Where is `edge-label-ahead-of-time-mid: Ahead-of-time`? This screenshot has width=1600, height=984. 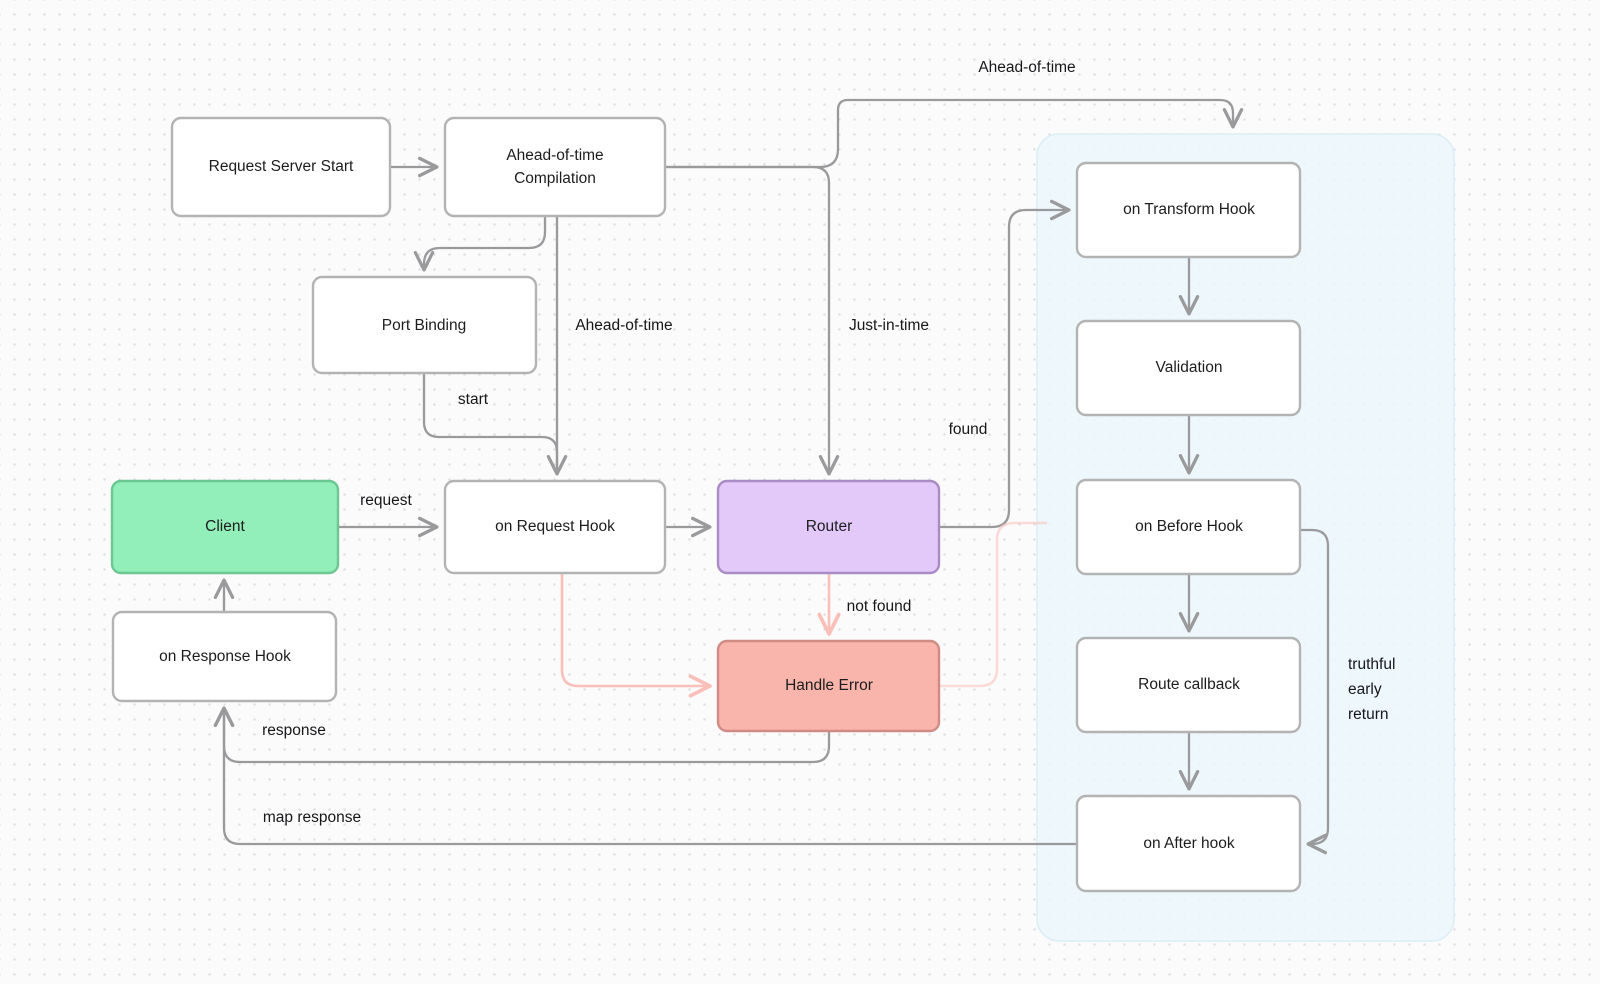 edge-label-ahead-of-time-mid: Ahead-of-time is located at coordinates (623, 325).